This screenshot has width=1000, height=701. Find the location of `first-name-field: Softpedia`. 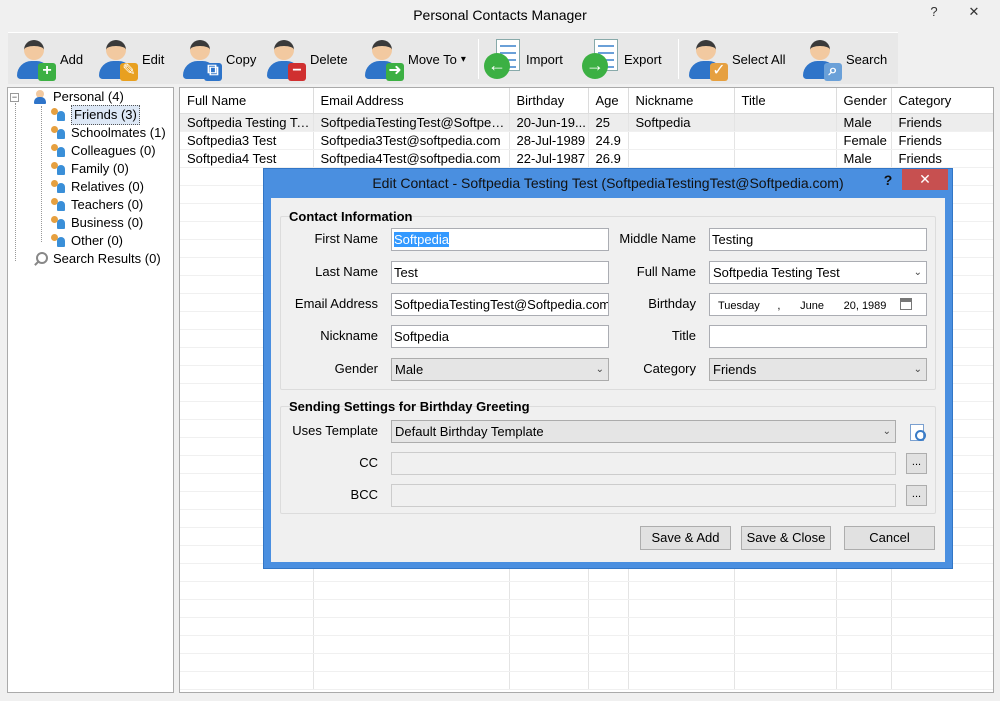

first-name-field: Softpedia is located at coordinates (500, 239).